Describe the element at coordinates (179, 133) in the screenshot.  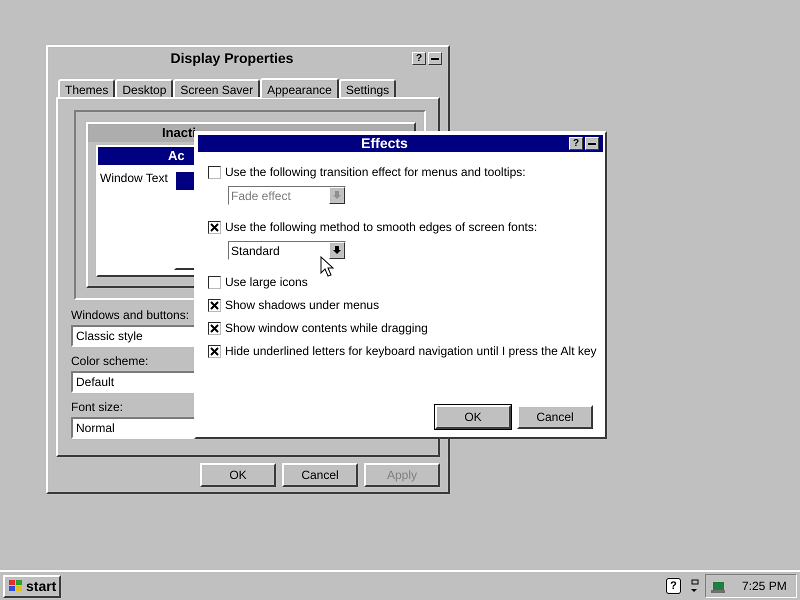
I see `window-title: Inacti` at that location.